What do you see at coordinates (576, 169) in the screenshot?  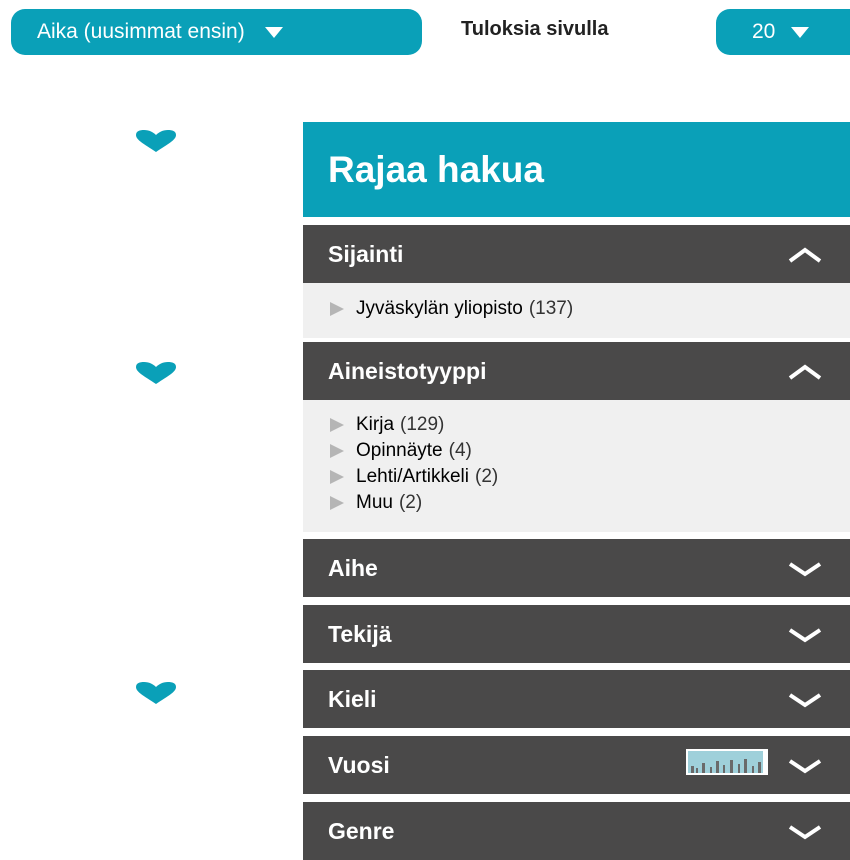 I see `panel-title: Rajaa hakua` at bounding box center [576, 169].